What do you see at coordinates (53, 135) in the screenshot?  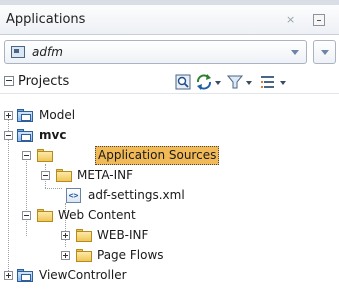 I see `tree-node-label: mvc` at bounding box center [53, 135].